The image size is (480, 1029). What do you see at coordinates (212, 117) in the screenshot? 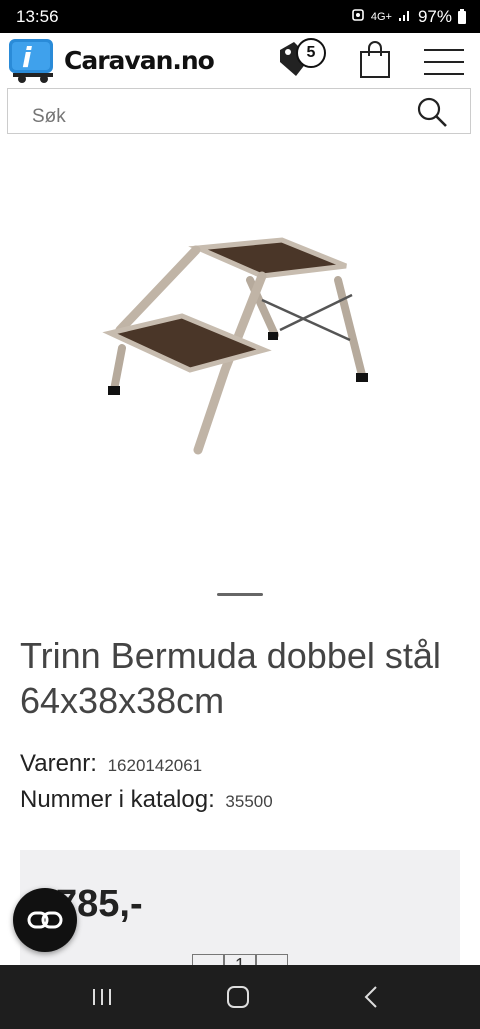
I see `search-input` at bounding box center [212, 117].